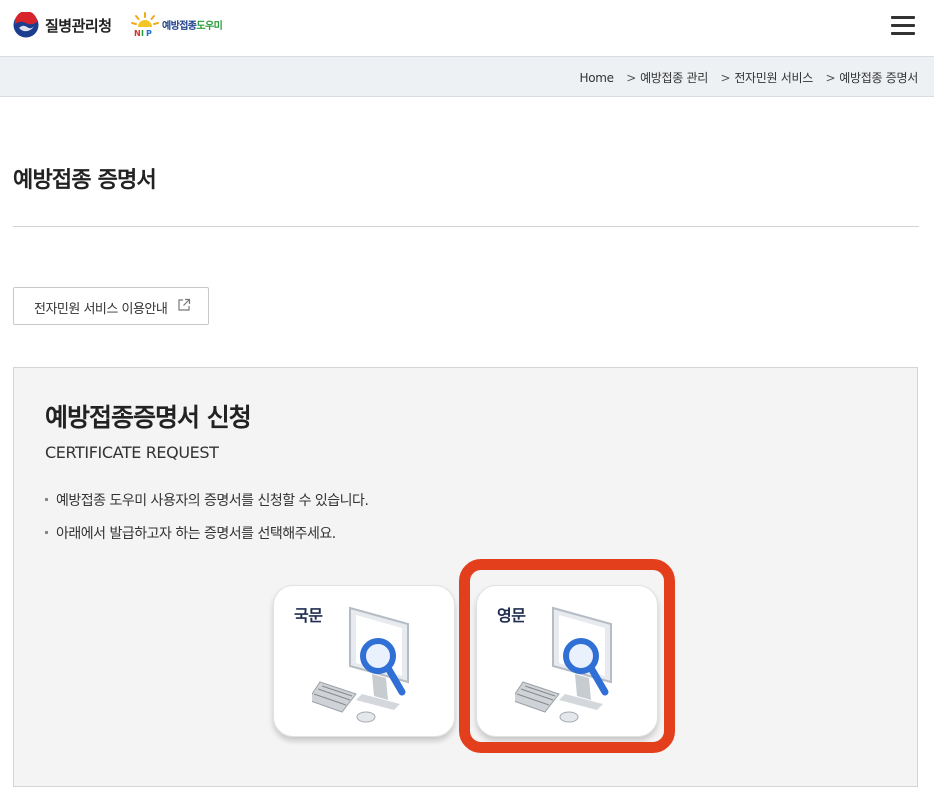 The height and width of the screenshot is (787, 934). Describe the element at coordinates (101, 309) in the screenshot. I see `service-guide-label: 전자민원 서비스 이용안내` at that location.